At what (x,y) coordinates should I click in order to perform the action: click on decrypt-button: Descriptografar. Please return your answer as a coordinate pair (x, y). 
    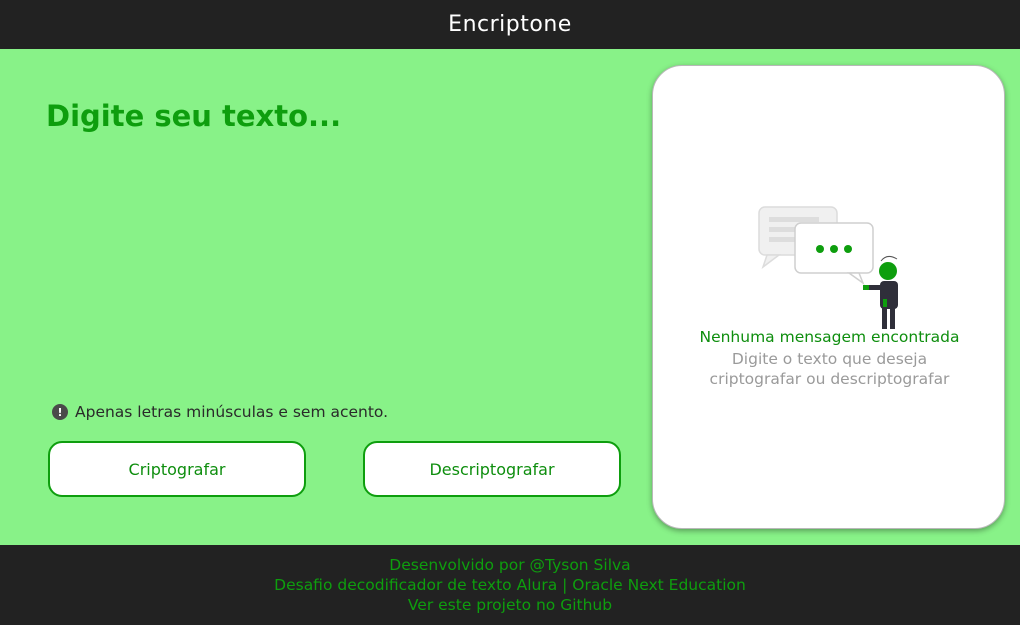
    Looking at the image, I should click on (492, 469).